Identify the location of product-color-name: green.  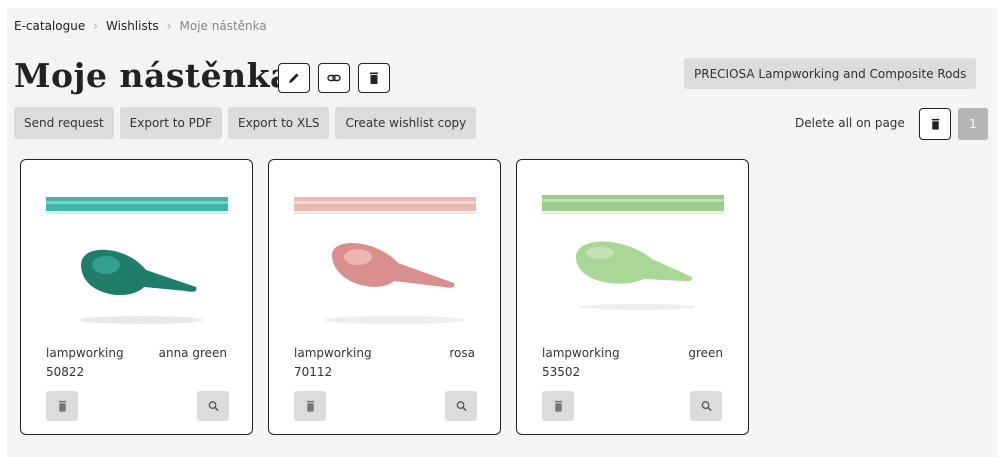
(705, 353).